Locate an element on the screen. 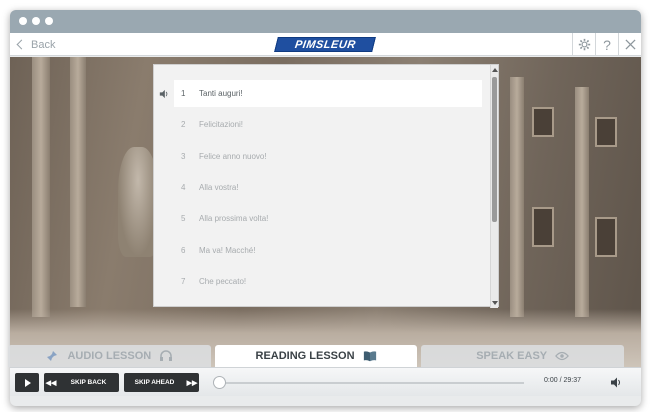 The width and height of the screenshot is (650, 412). skip-back-label: SKIP BACK is located at coordinates (88, 382).